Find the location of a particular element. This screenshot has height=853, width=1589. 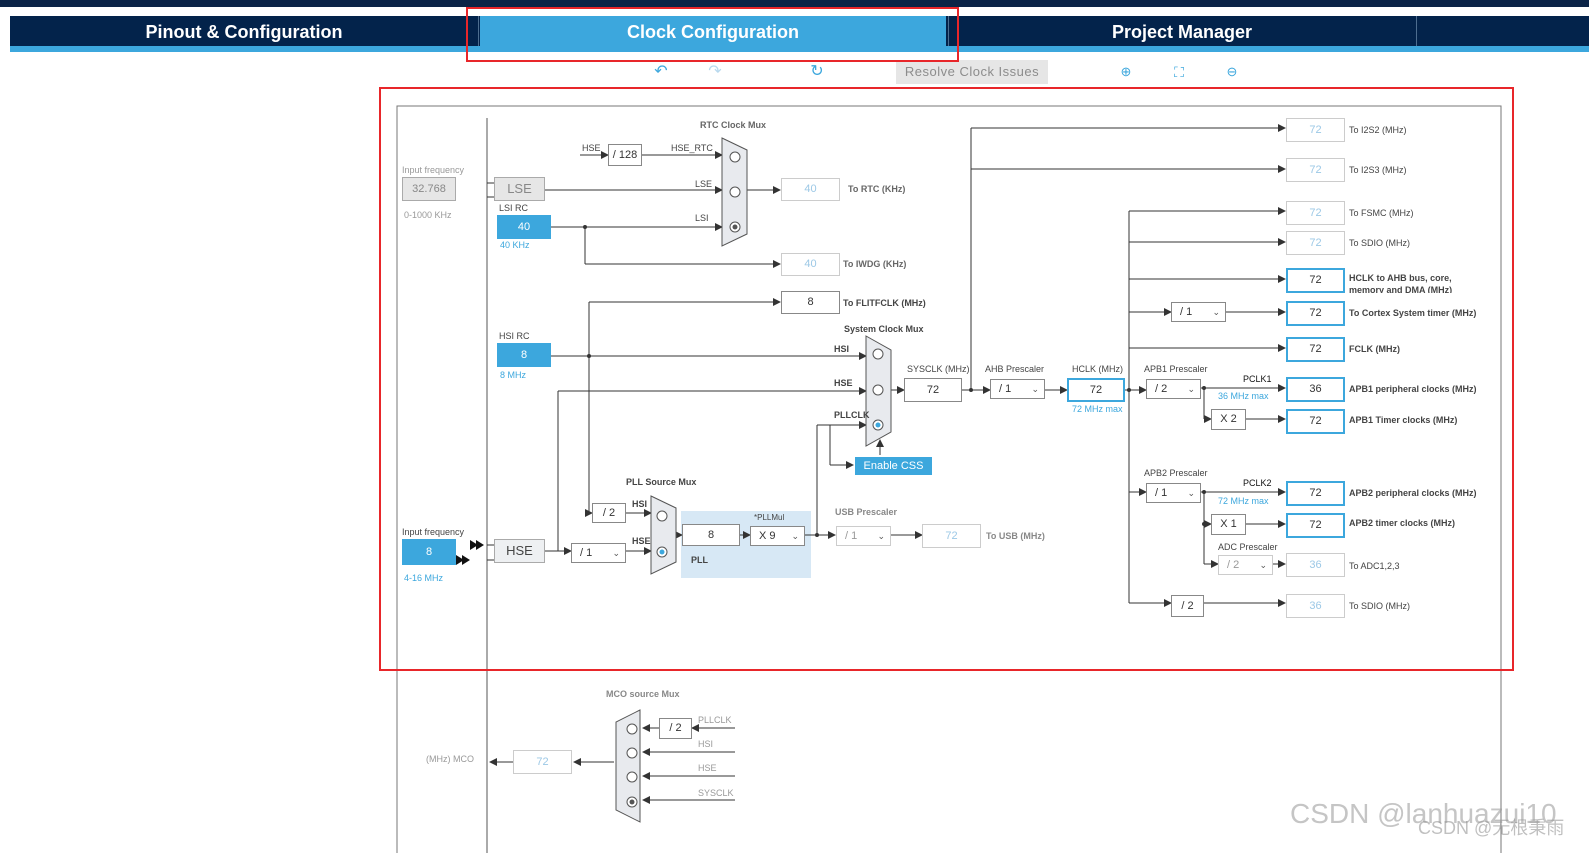

adc-output: 36 is located at coordinates (1315, 565).